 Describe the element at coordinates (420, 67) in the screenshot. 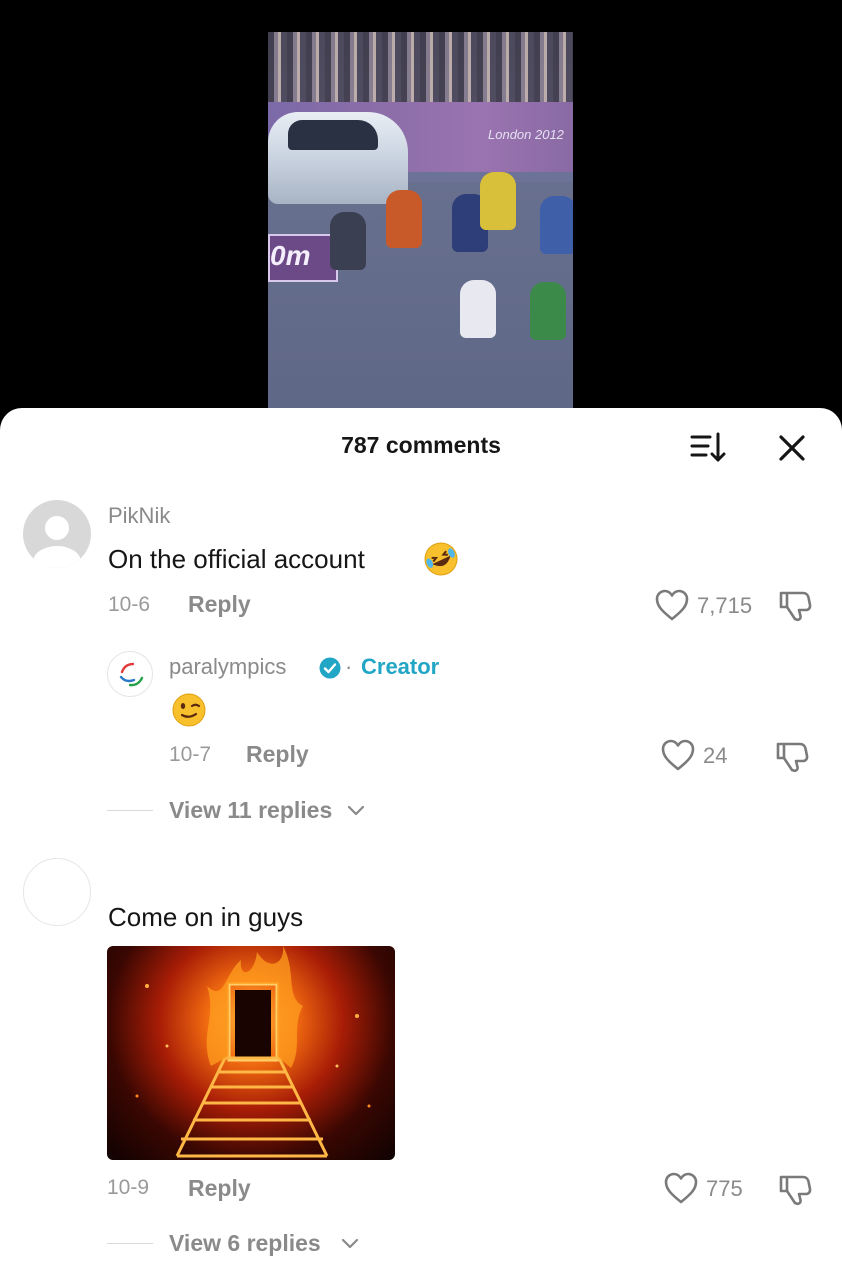

I see `video-crowd` at that location.